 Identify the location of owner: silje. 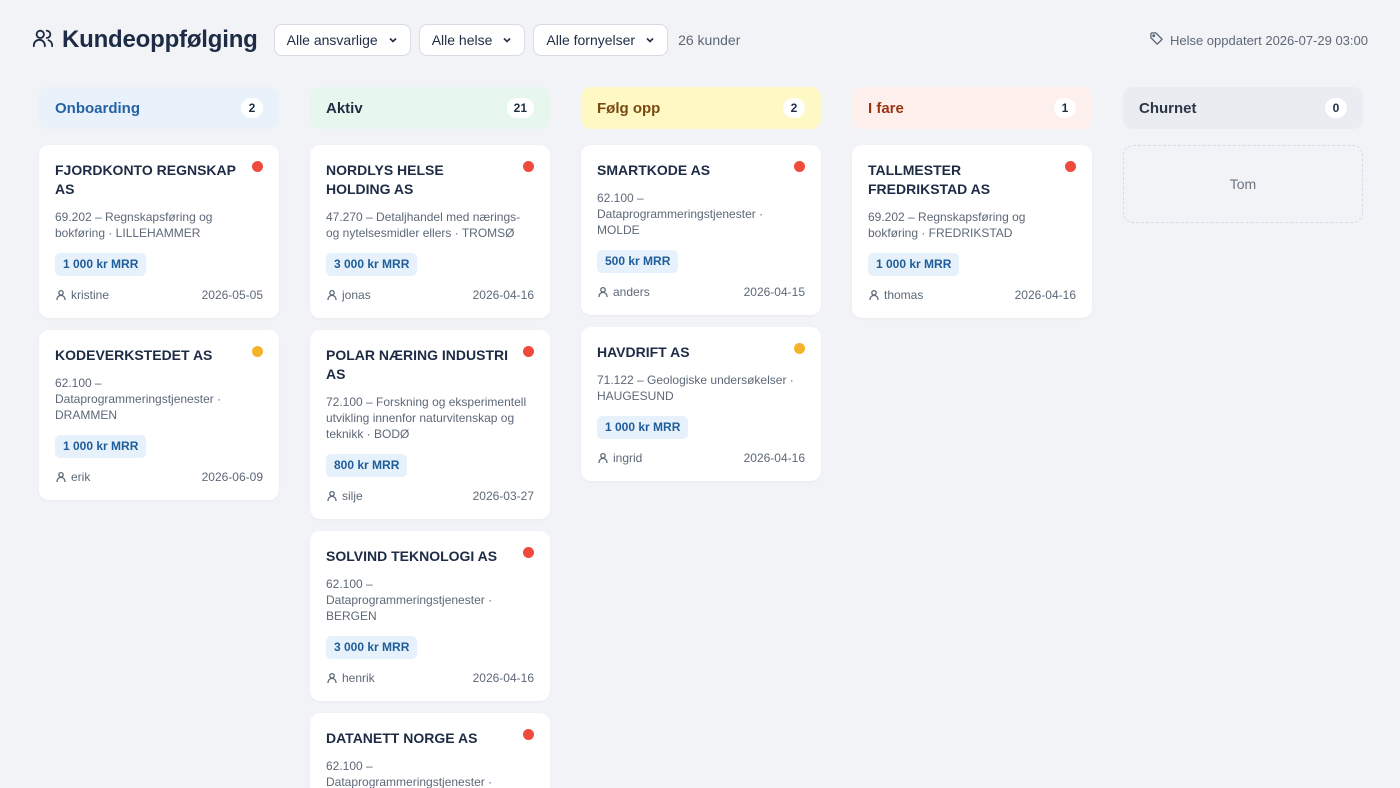
(344, 496).